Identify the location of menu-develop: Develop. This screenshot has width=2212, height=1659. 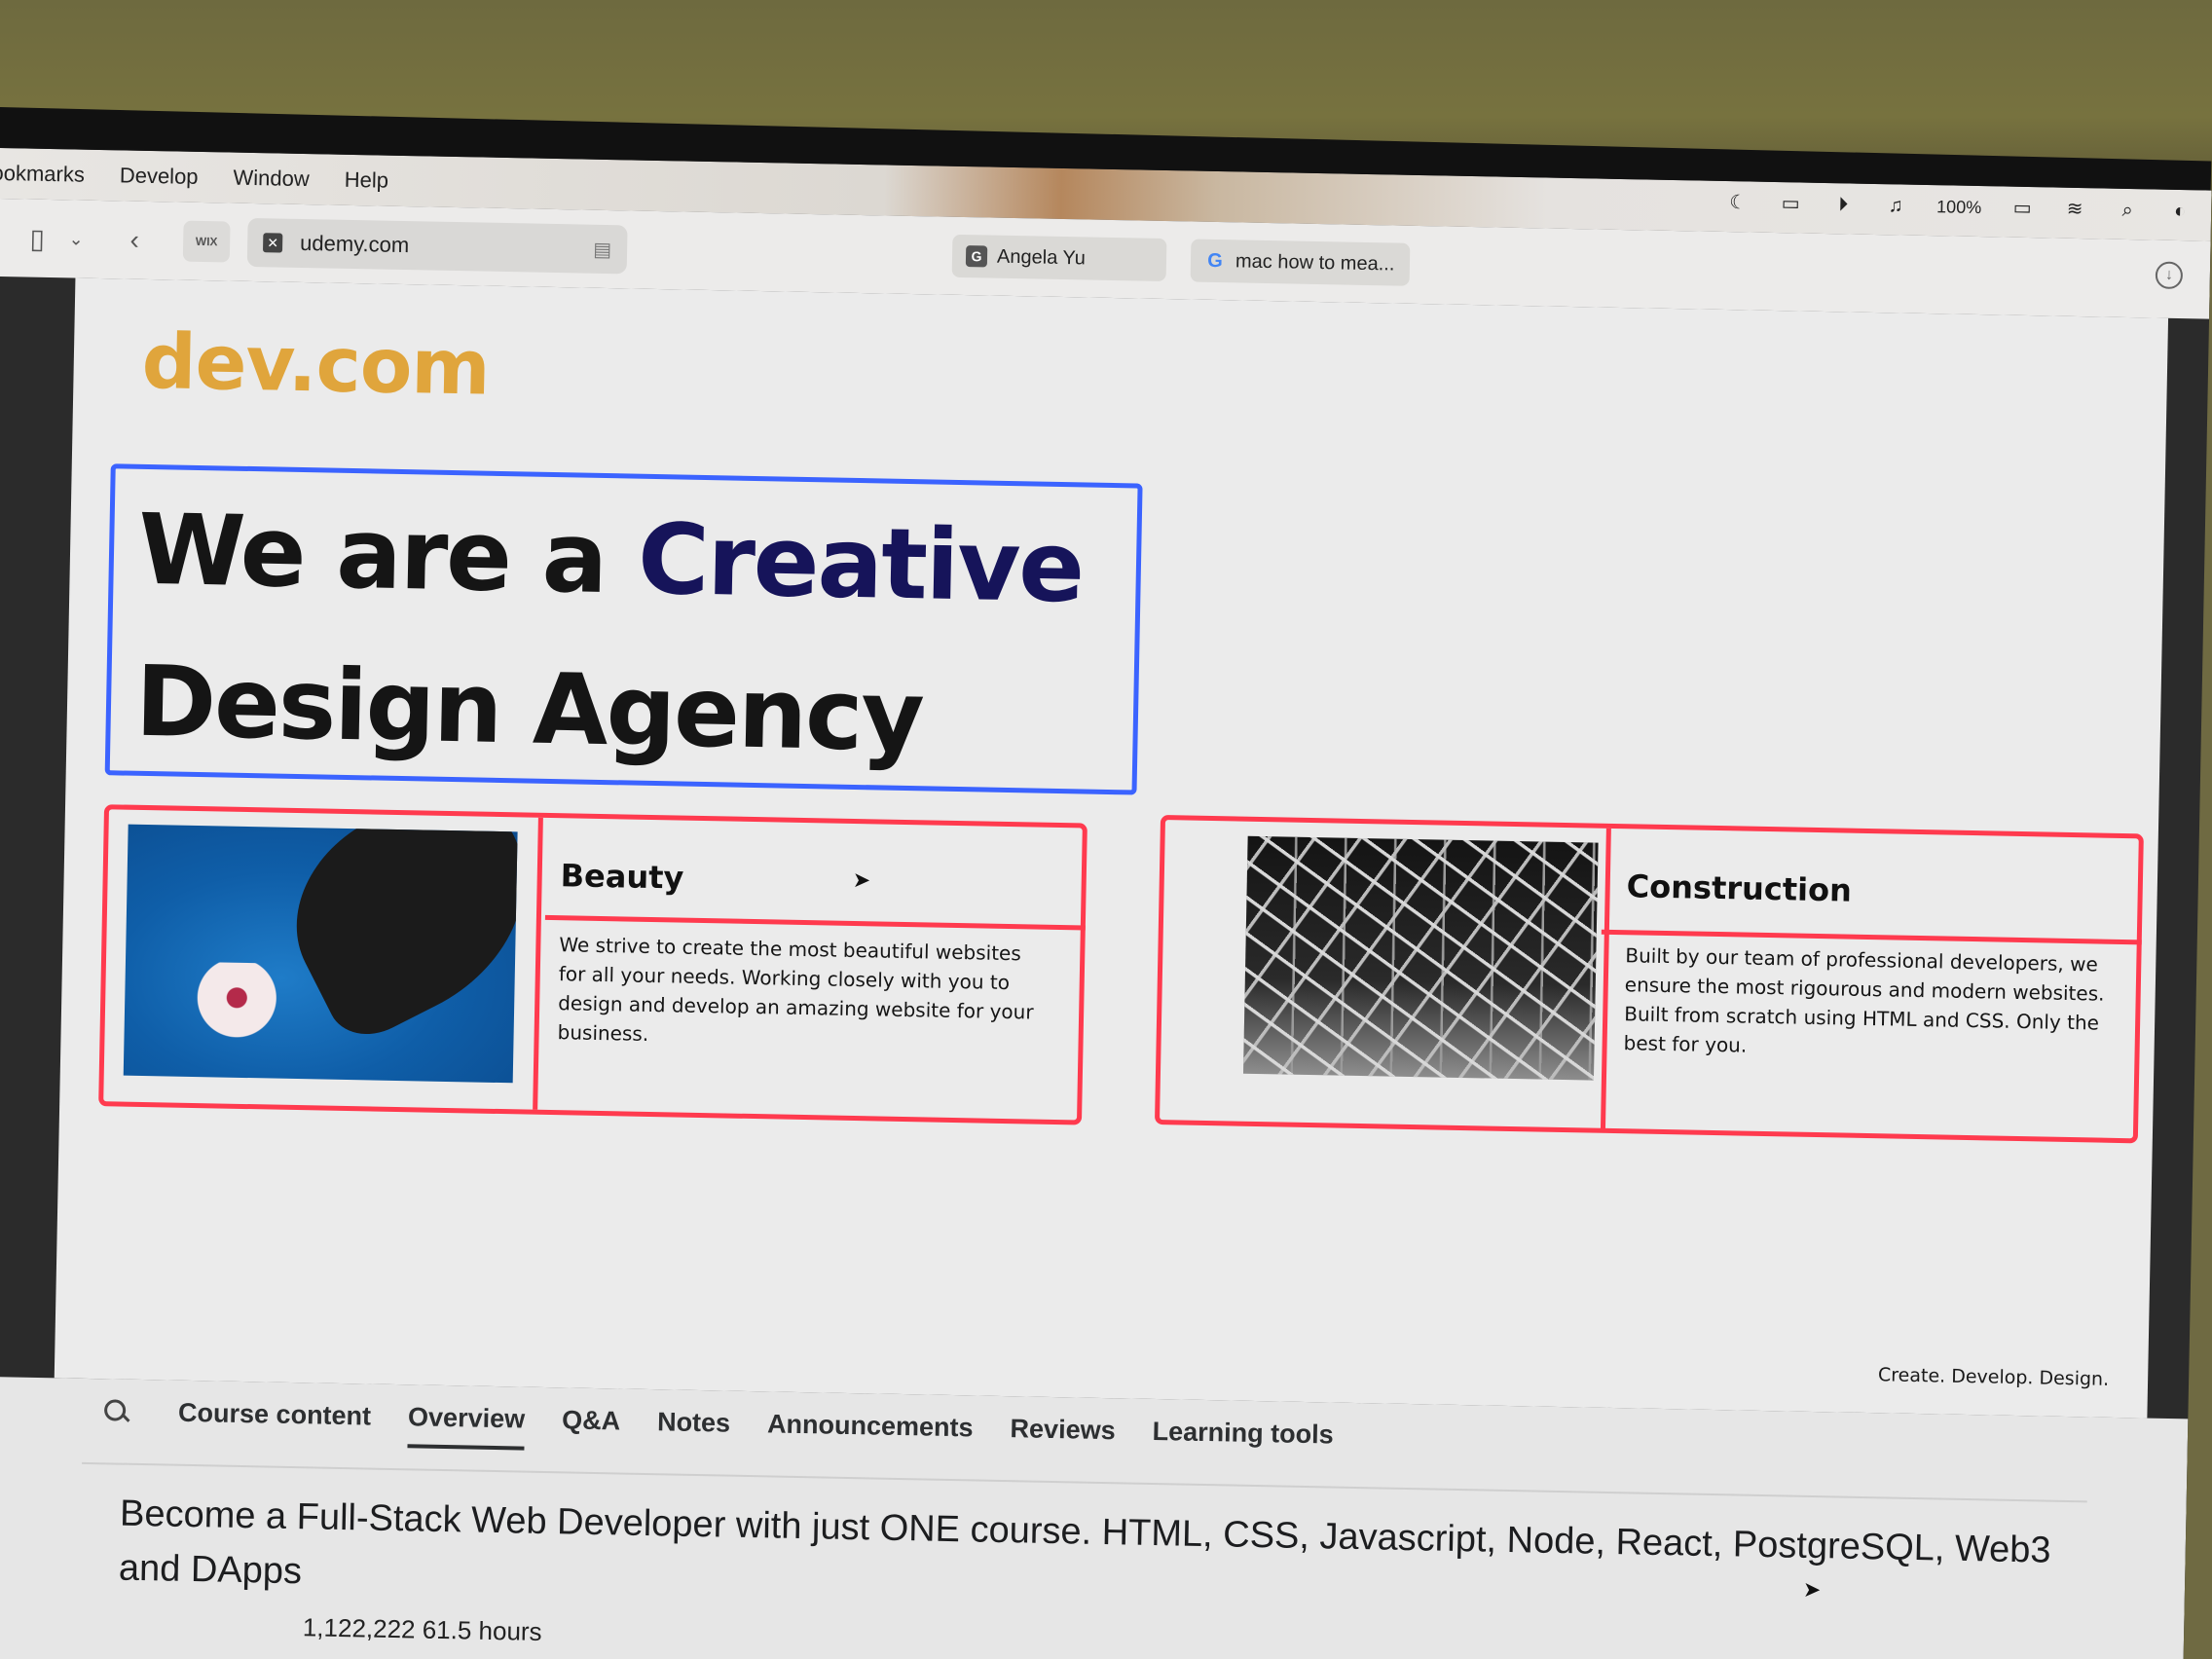
(159, 176).